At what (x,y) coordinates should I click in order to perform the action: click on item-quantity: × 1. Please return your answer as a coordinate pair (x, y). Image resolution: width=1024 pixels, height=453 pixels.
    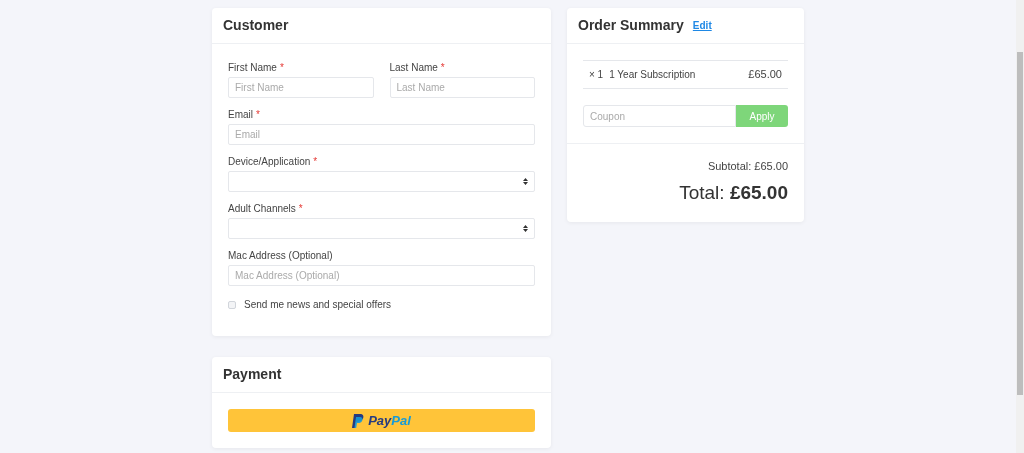
    Looking at the image, I should click on (596, 75).